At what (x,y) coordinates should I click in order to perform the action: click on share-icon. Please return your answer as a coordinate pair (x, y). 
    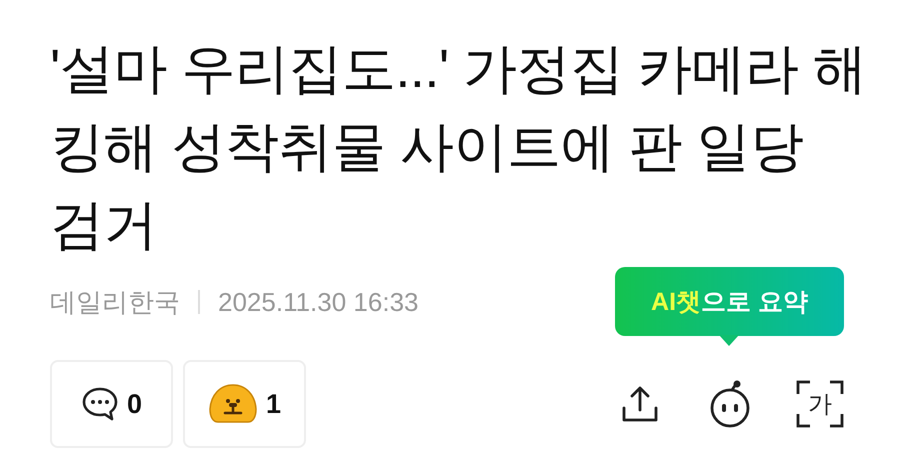
    Looking at the image, I should click on (640, 404).